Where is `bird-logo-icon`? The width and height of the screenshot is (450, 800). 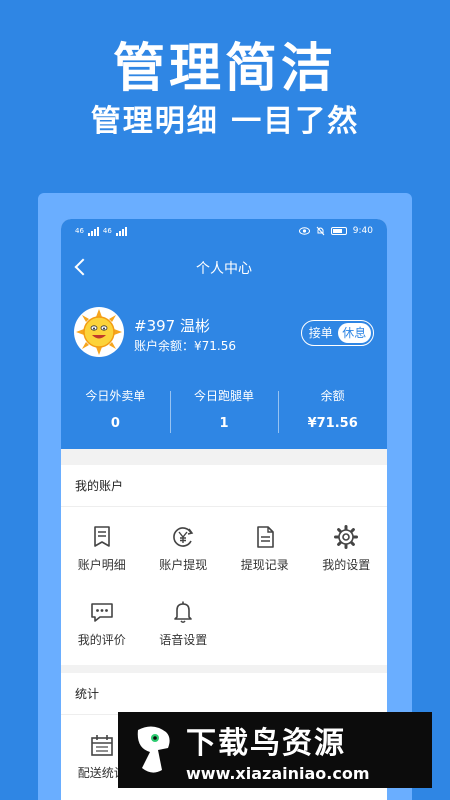
bird-logo-icon is located at coordinates (153, 749).